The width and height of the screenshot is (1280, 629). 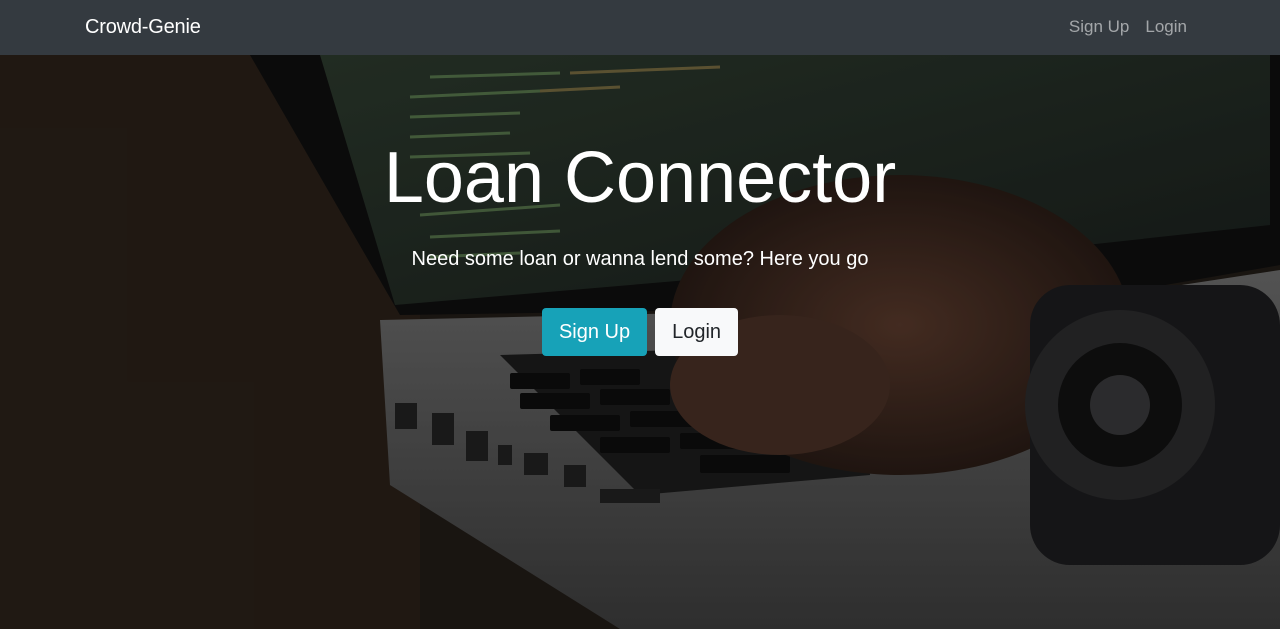 I want to click on nav-links: Sign Up Login, so click(x=1128, y=27).